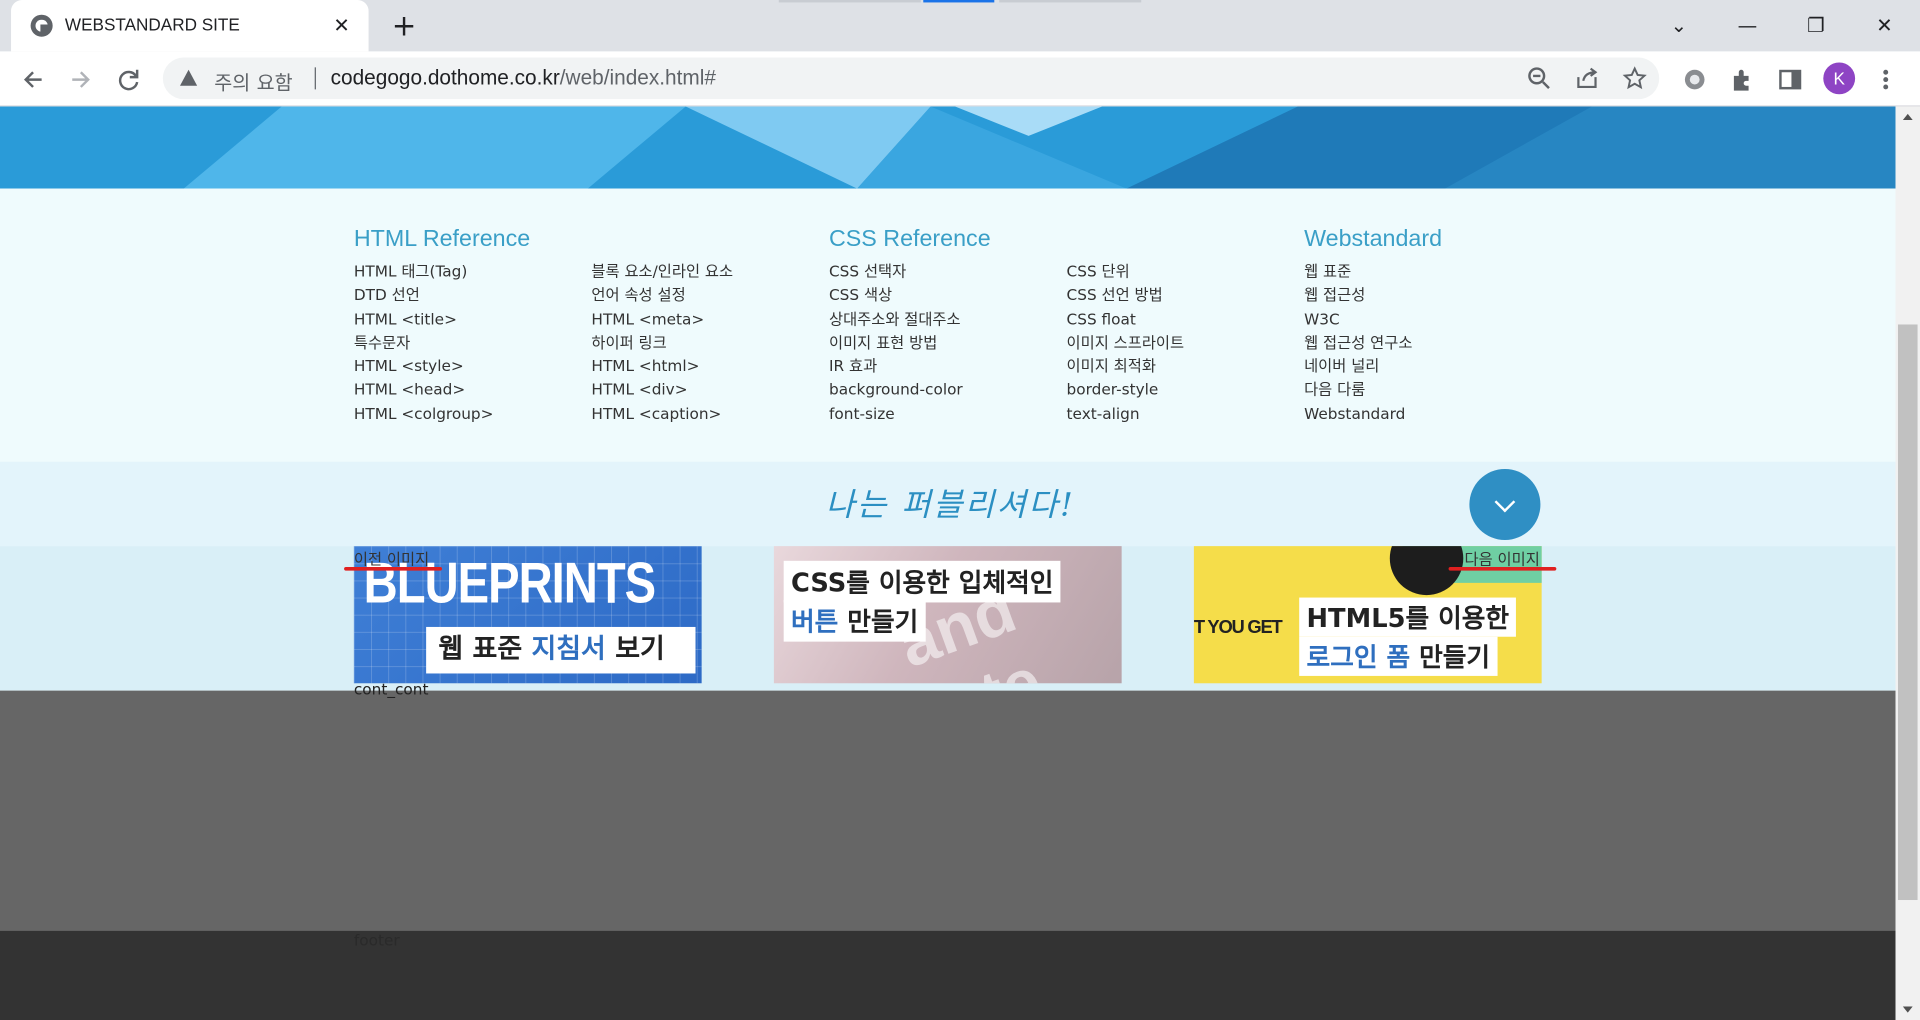  I want to click on reference-link: HTML <caption>, so click(662, 413).